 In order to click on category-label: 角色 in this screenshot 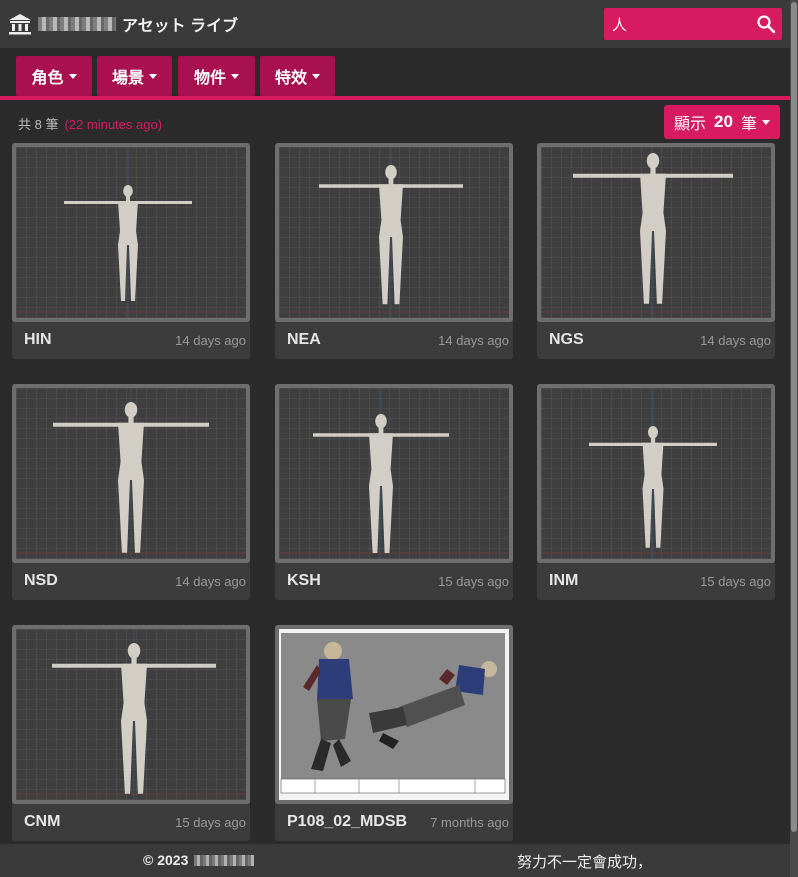, I will do `click(47, 78)`.